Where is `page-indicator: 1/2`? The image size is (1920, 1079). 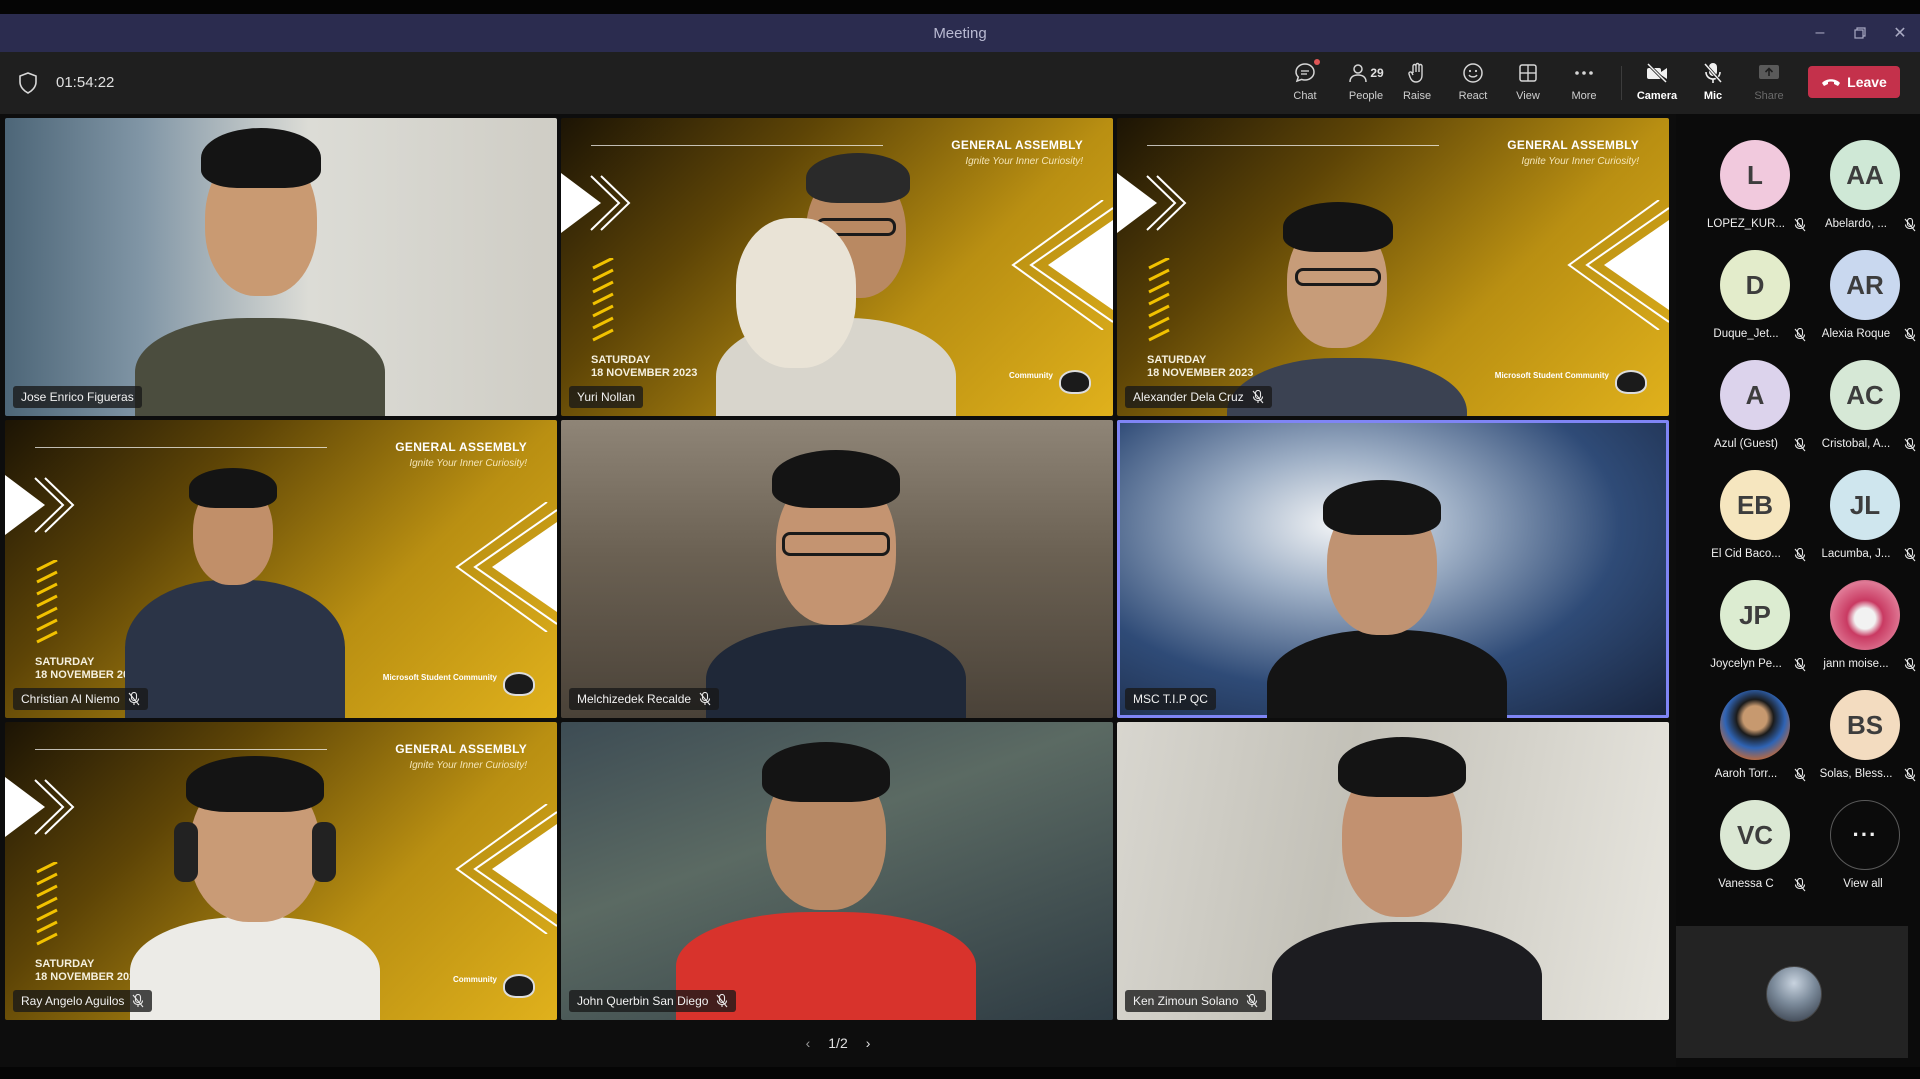 page-indicator: 1/2 is located at coordinates (838, 1043).